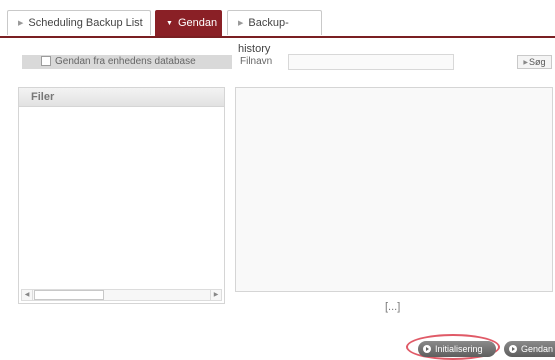 Image resolution: width=555 pixels, height=360 pixels. I want to click on filename-label: Filnavn, so click(256, 61).